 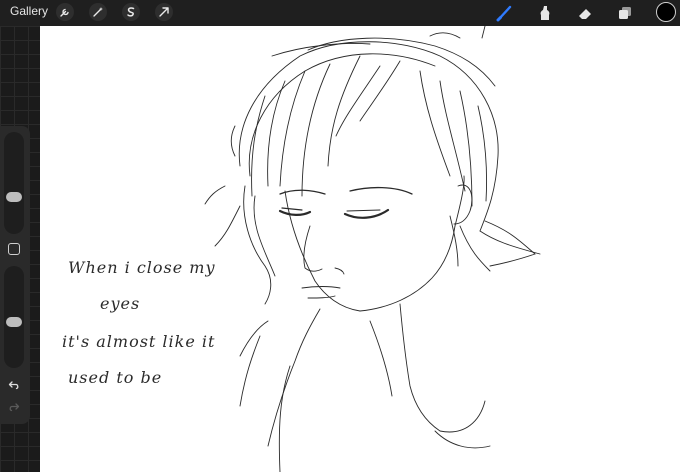 What do you see at coordinates (505, 13) in the screenshot?
I see `brush-icon` at bounding box center [505, 13].